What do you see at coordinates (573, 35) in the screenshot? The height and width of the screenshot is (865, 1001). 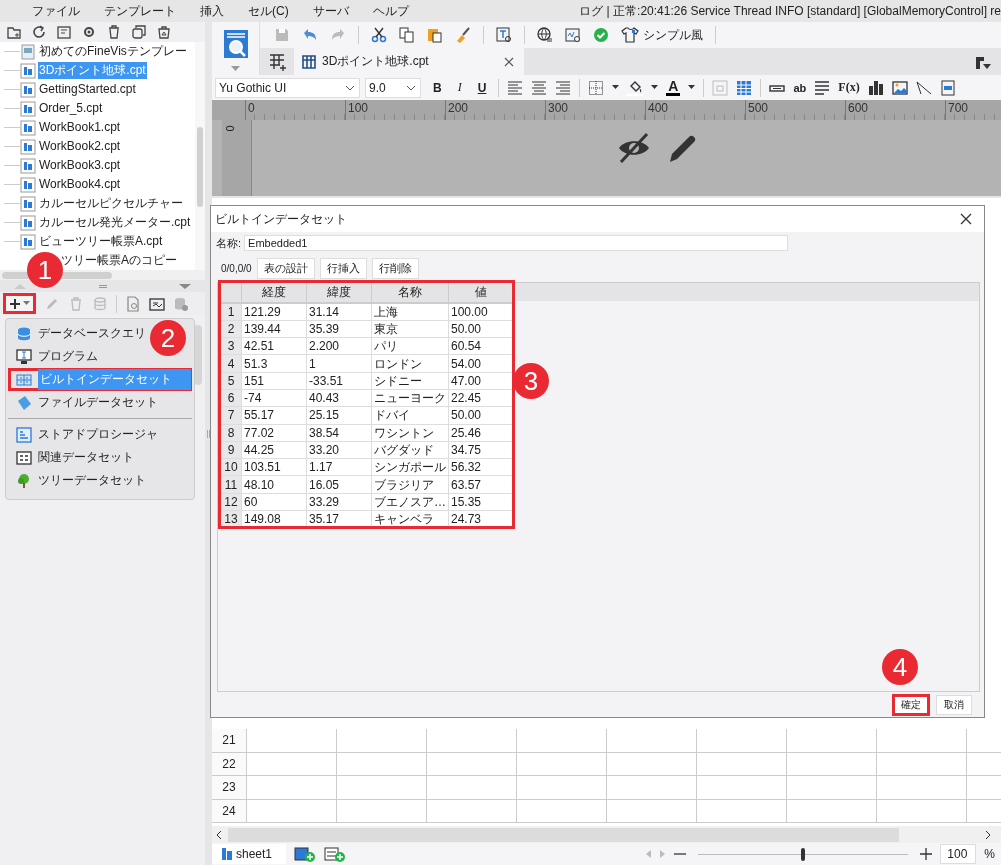 I see `chart-preview-icon` at bounding box center [573, 35].